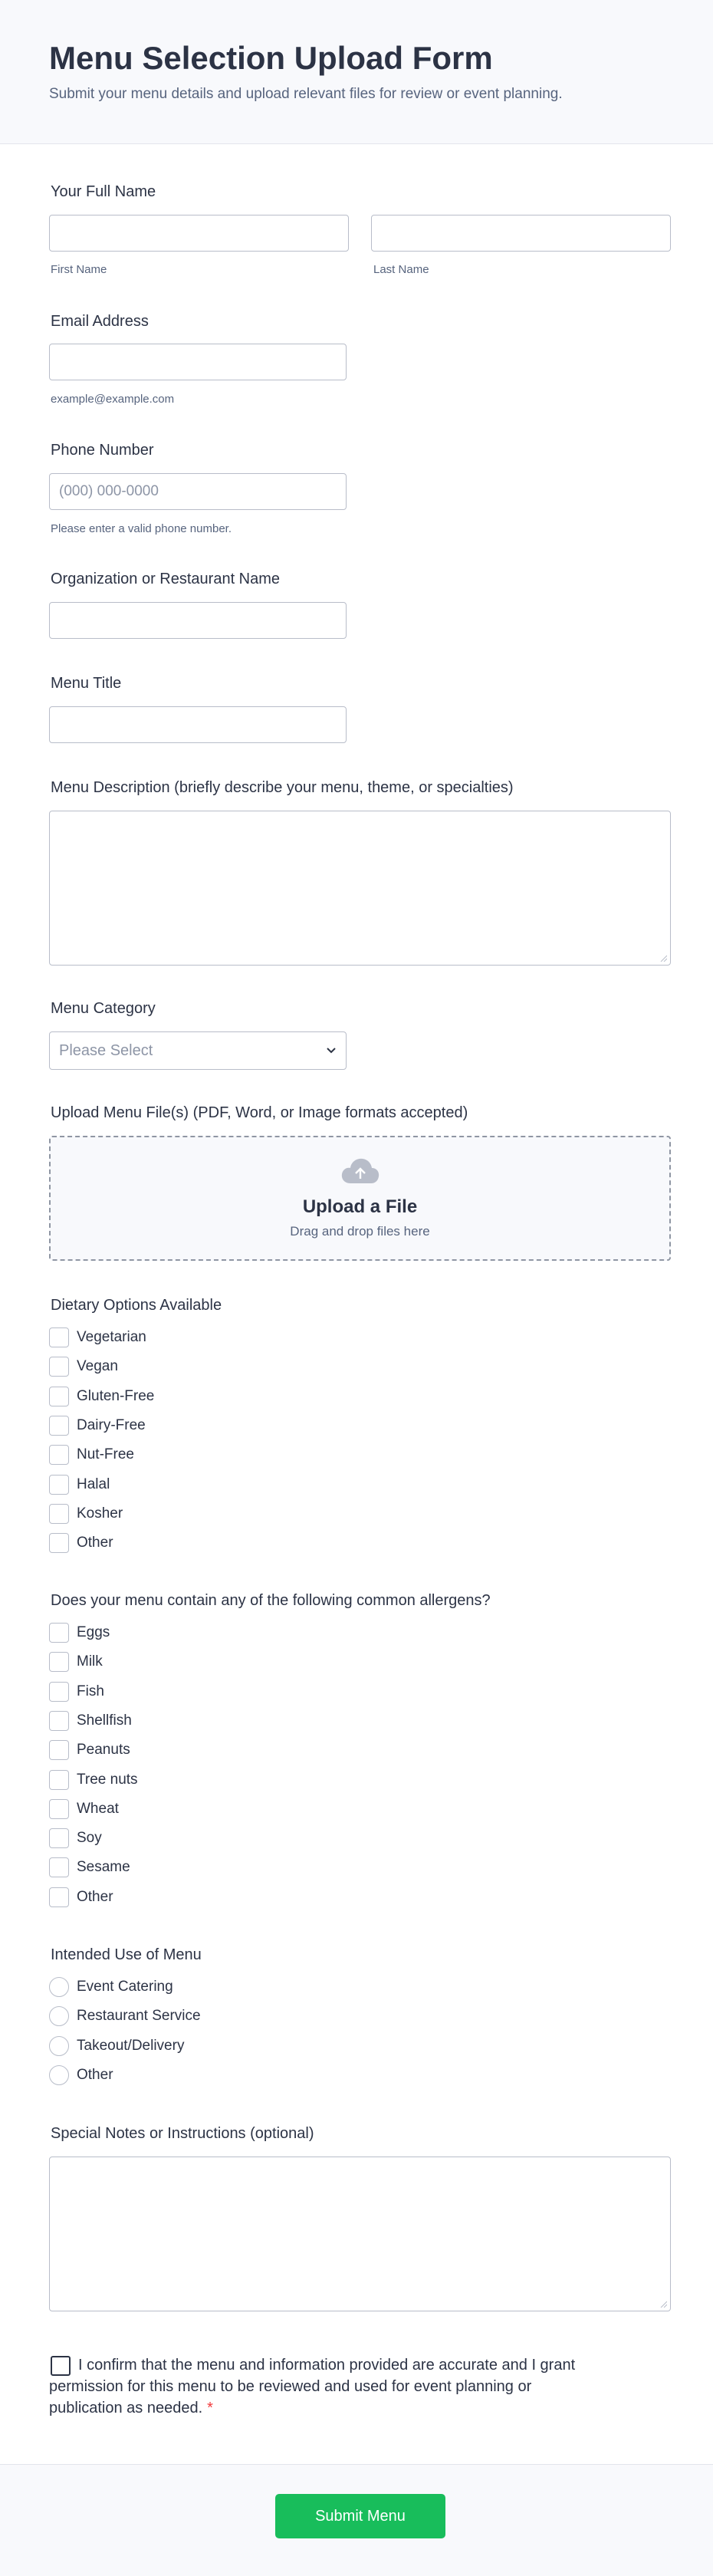  Describe the element at coordinates (166, 579) in the screenshot. I see `organization-label: Organization or Restaurant Name` at that location.